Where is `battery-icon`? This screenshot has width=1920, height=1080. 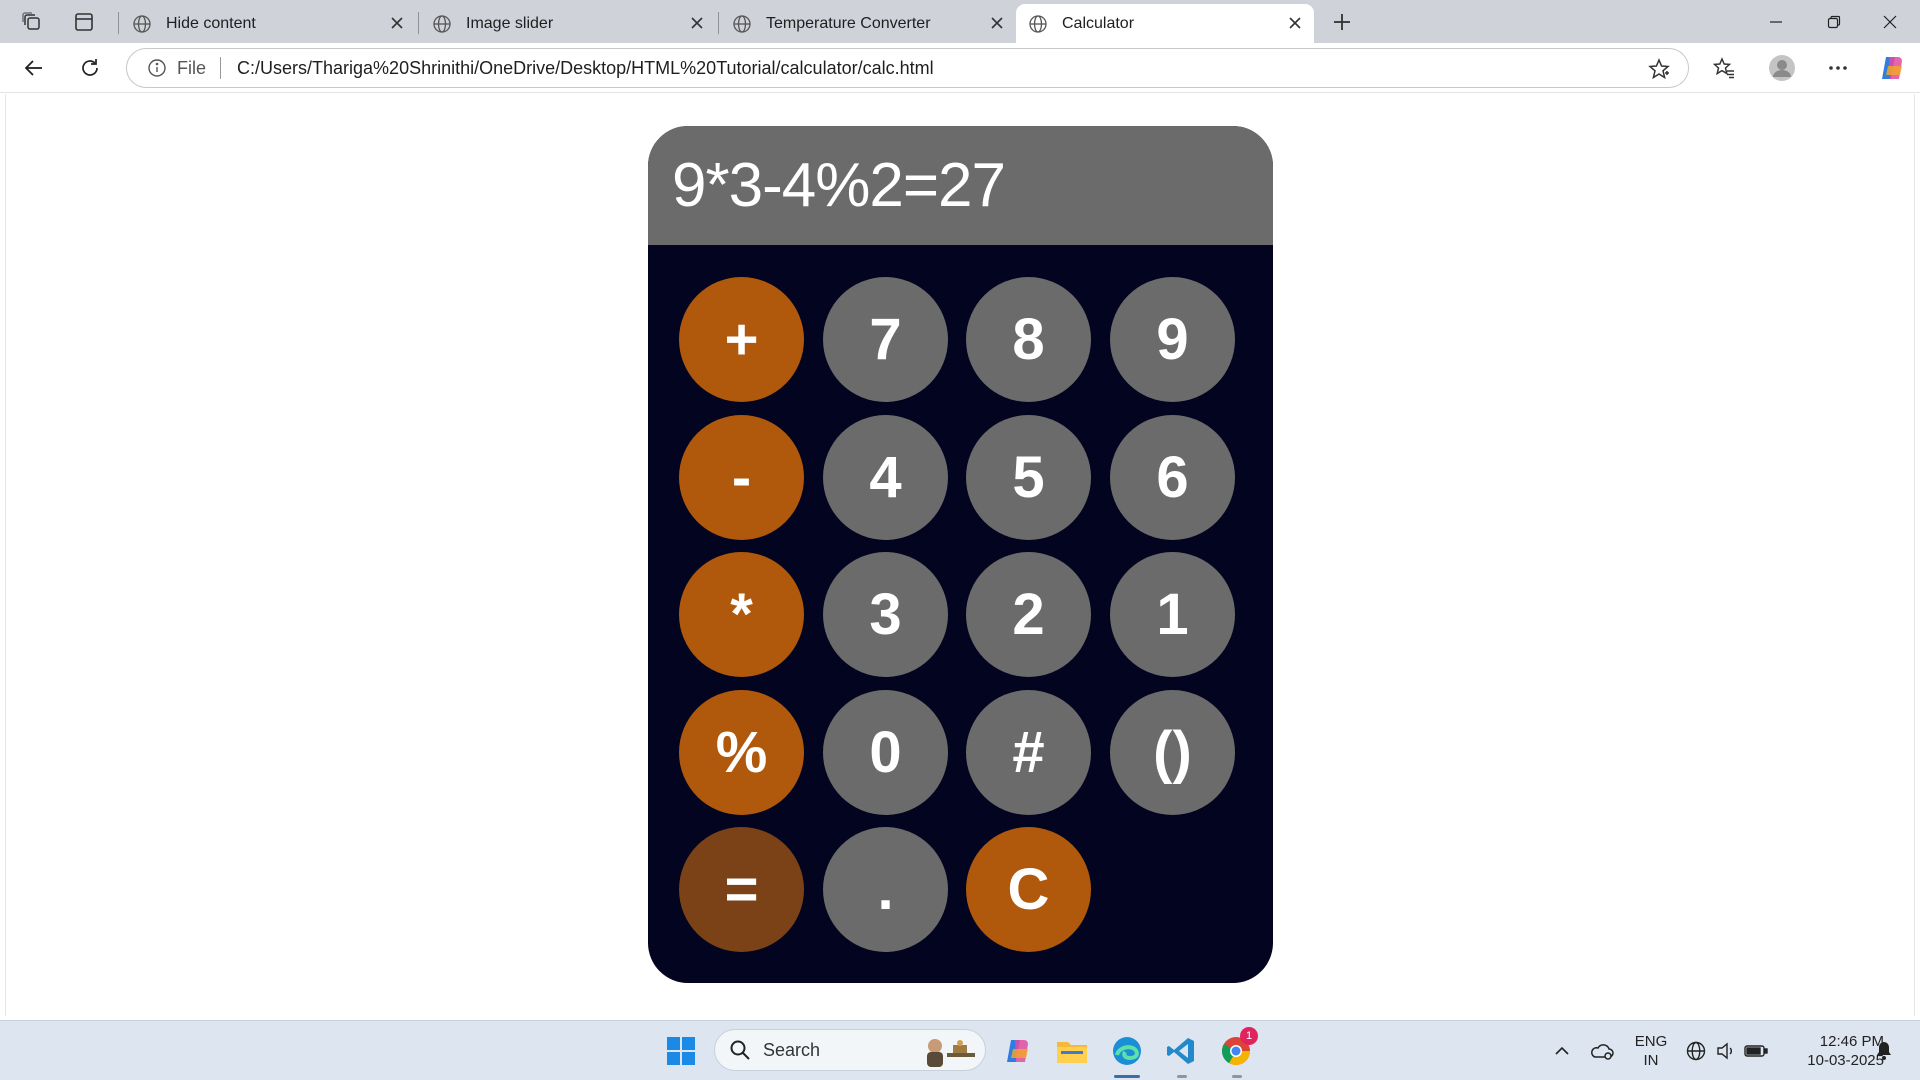
battery-icon is located at coordinates (1756, 1051).